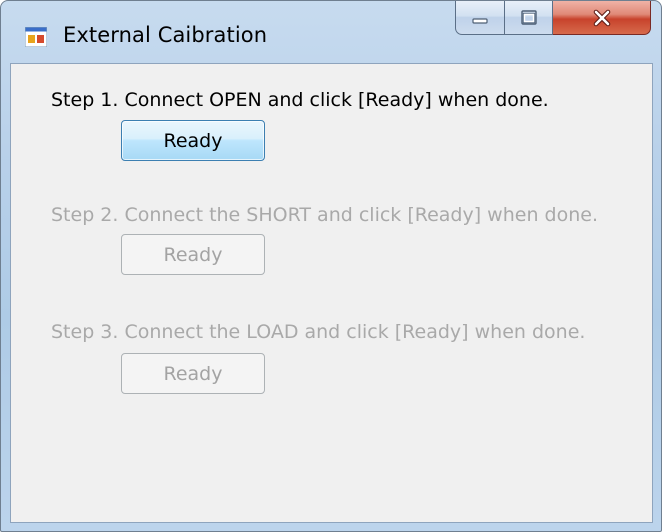 The width and height of the screenshot is (662, 532). What do you see at coordinates (36, 37) in the screenshot?
I see `winforms-app-icon` at bounding box center [36, 37].